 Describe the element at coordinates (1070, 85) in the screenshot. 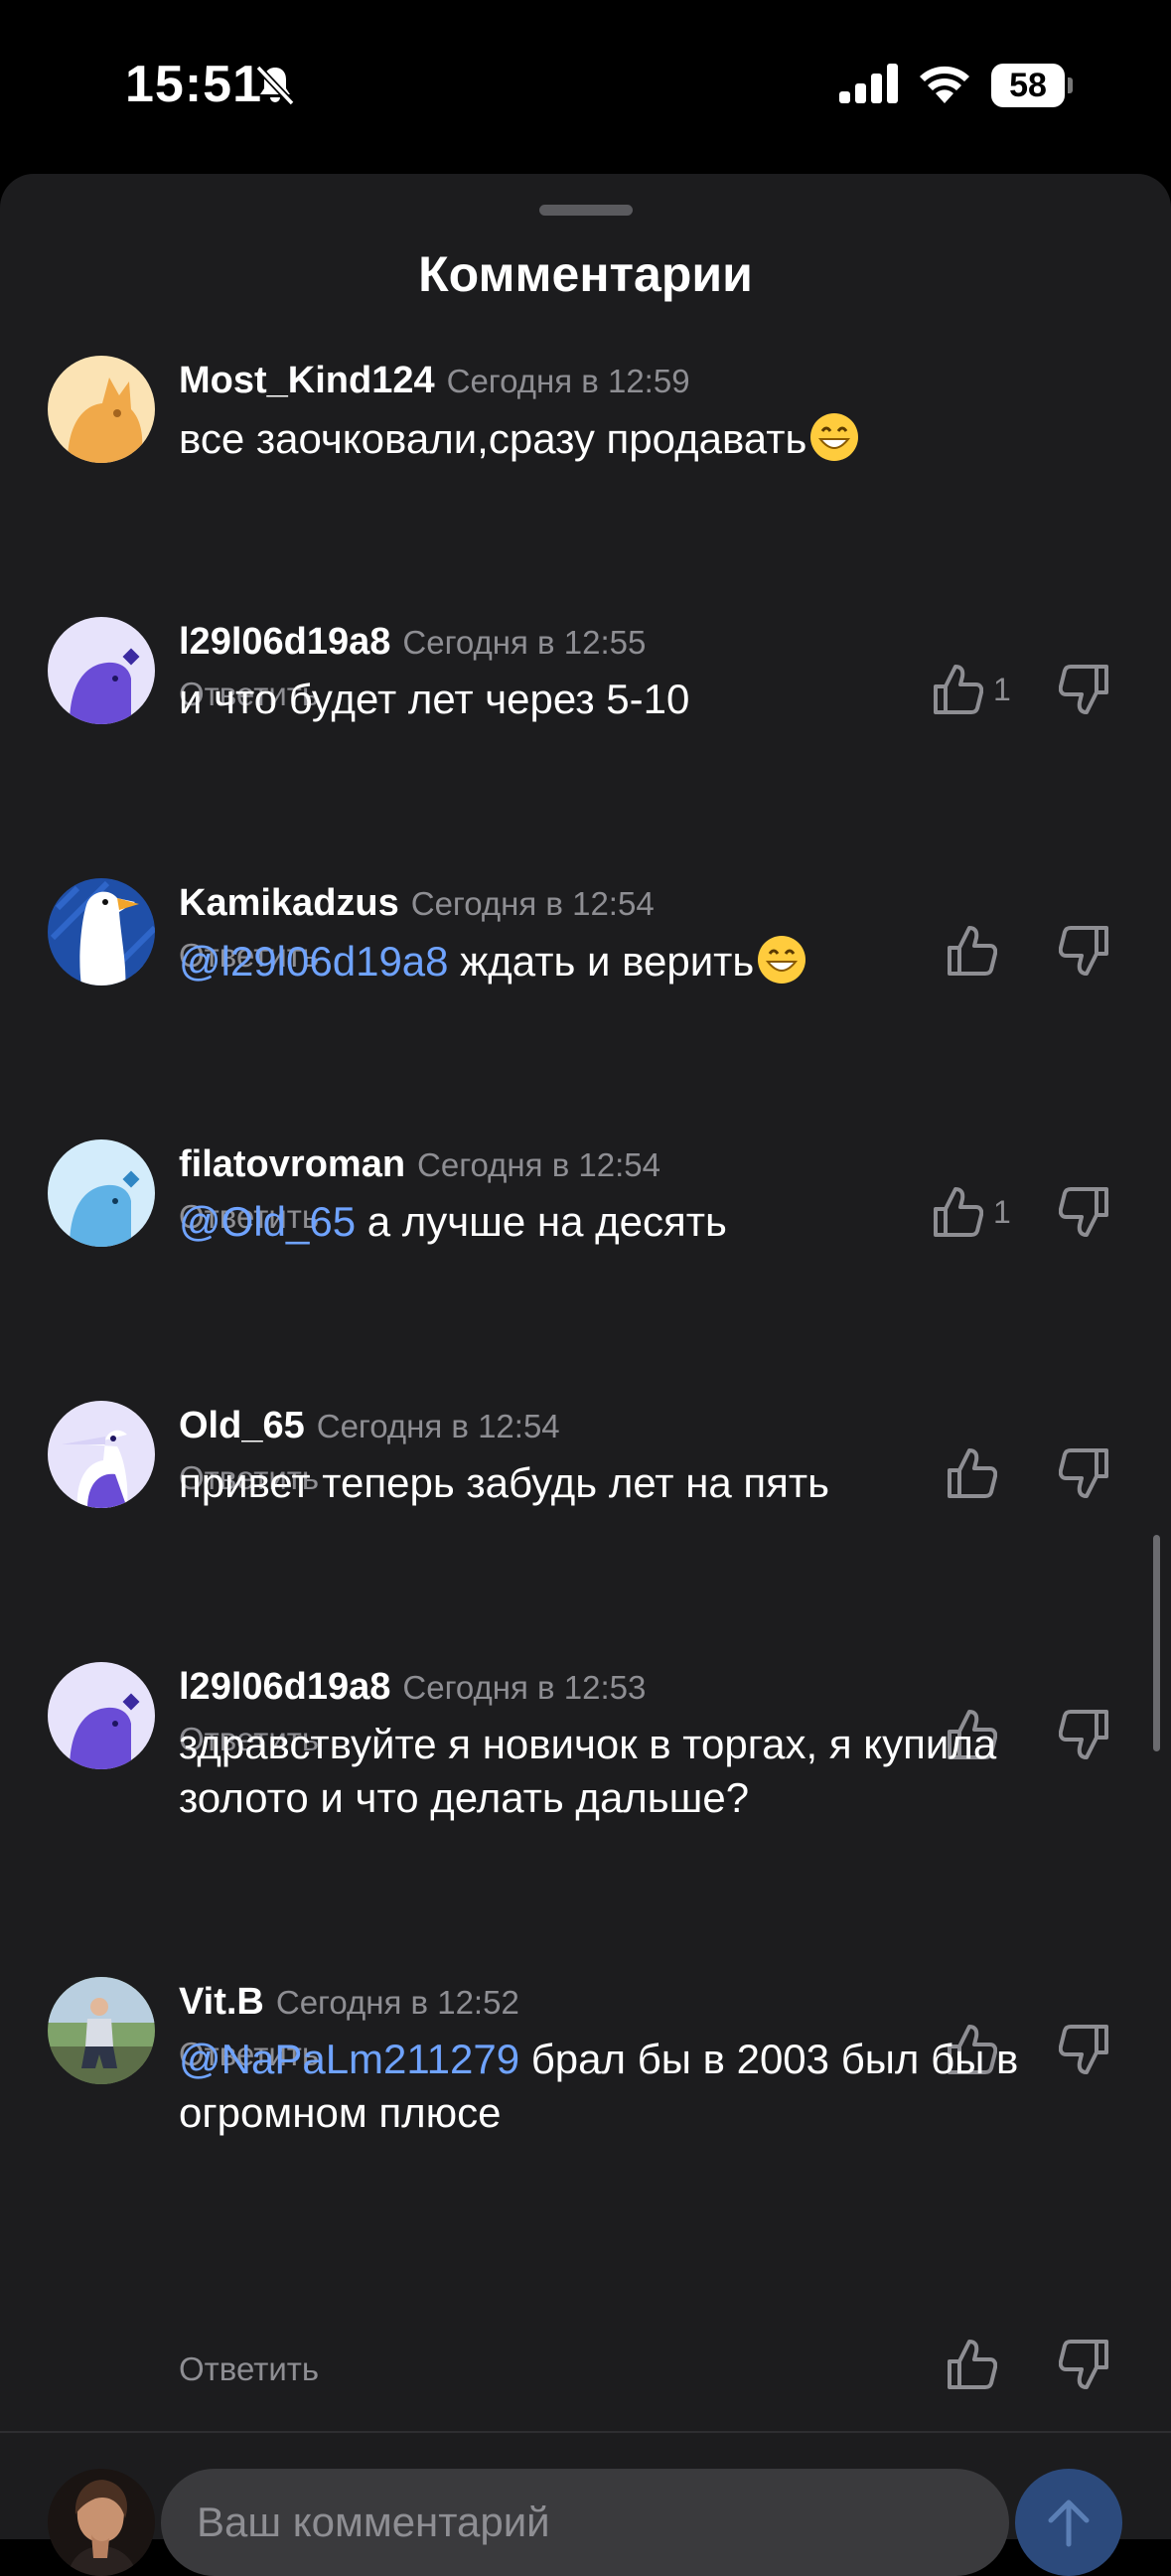

I see `battery-tip` at that location.